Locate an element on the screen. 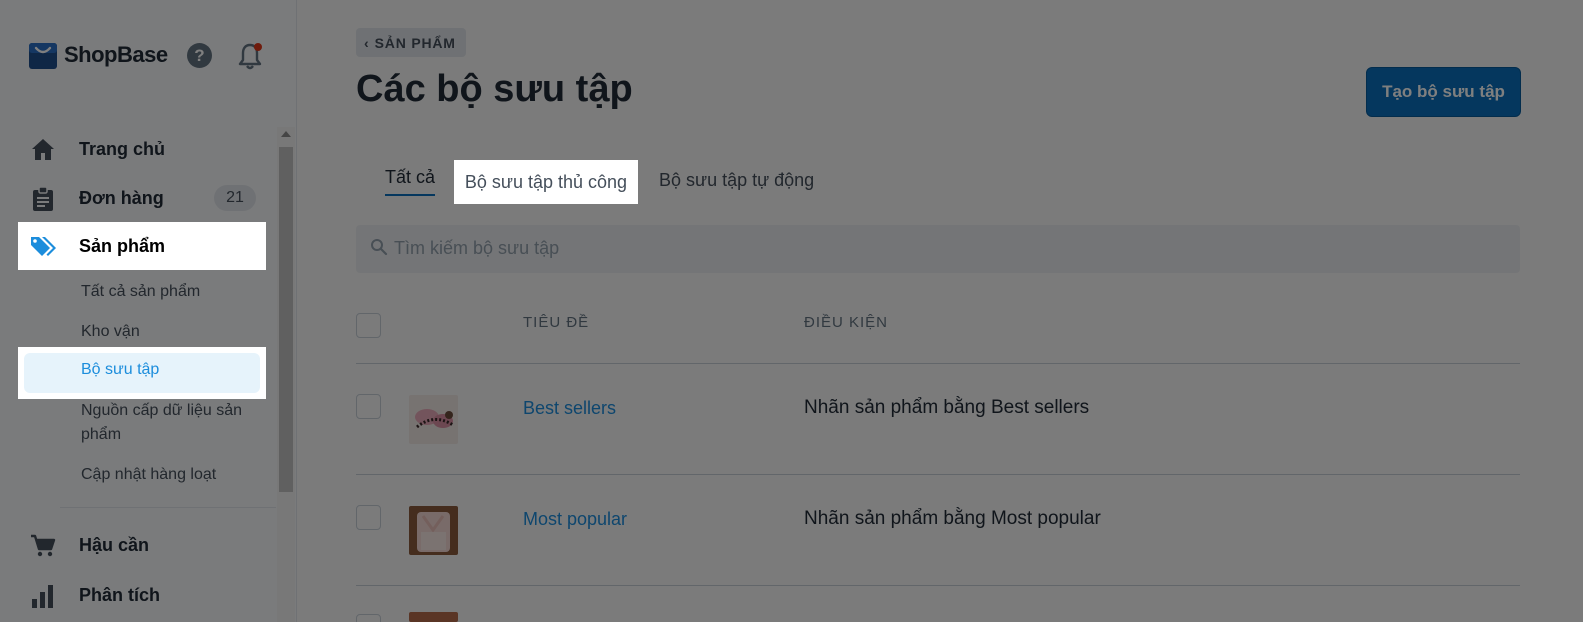  sidebar-item-fulfillment: Hậu cần is located at coordinates (142, 545).